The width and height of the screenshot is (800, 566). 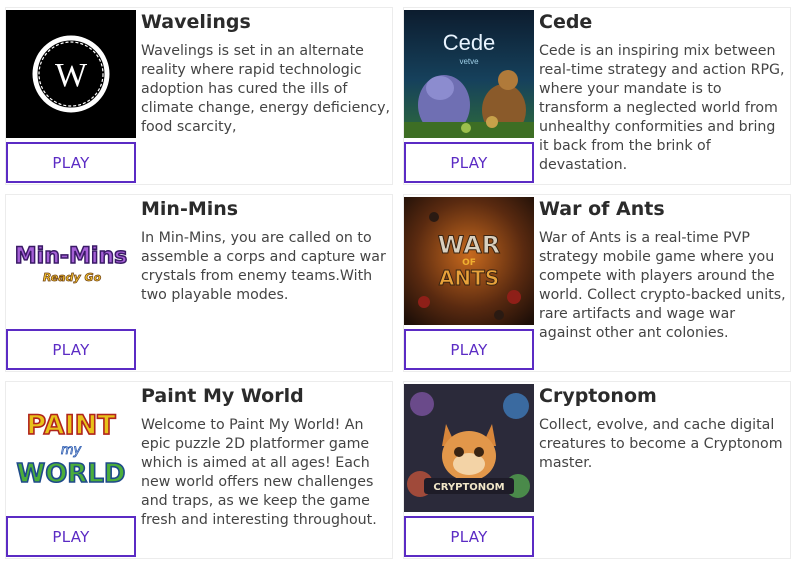 I want to click on game-thumbnail: Min-Mins Ready Go, so click(x=71, y=261).